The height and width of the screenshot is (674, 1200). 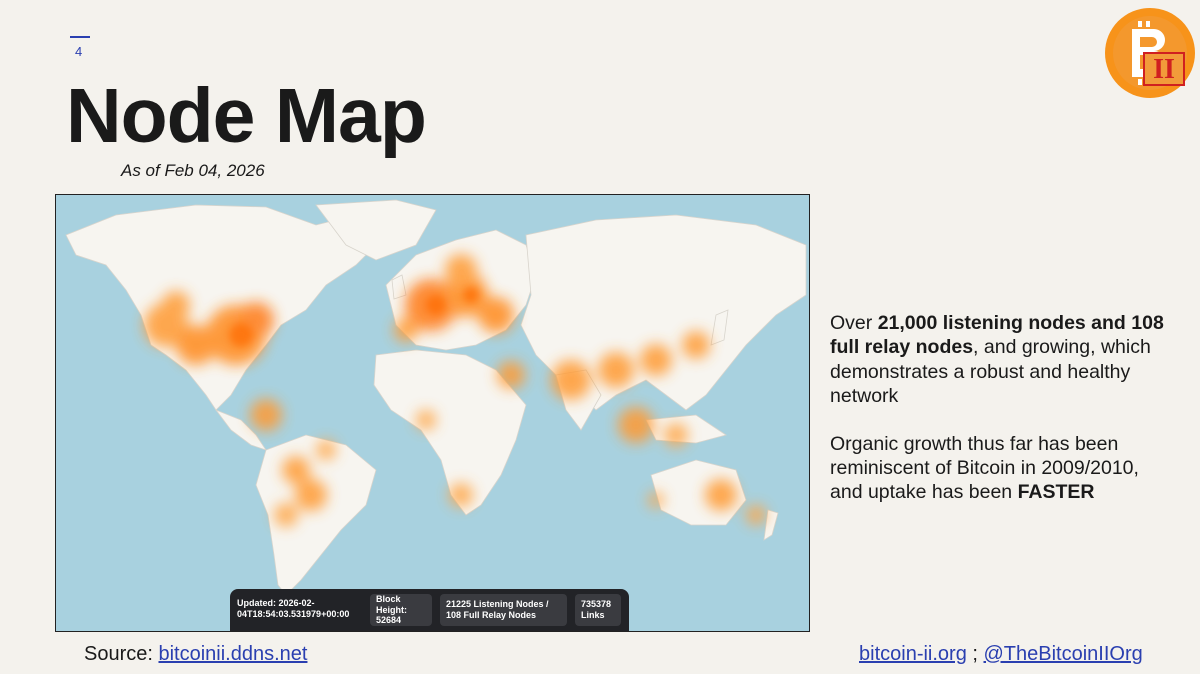 What do you see at coordinates (1056, 492) in the screenshot?
I see `p2-bold: FASTER` at bounding box center [1056, 492].